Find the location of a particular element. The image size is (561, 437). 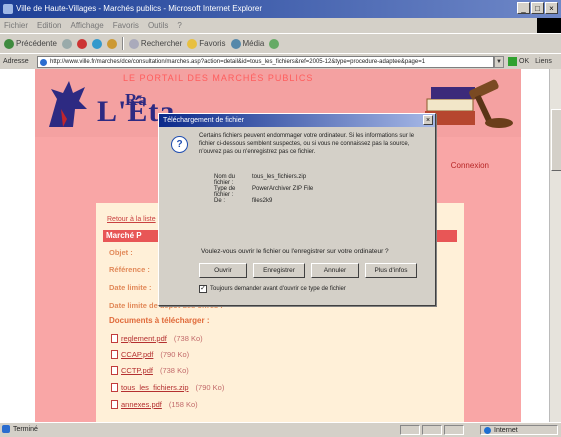

ie-app-icon is located at coordinates (8, 9).